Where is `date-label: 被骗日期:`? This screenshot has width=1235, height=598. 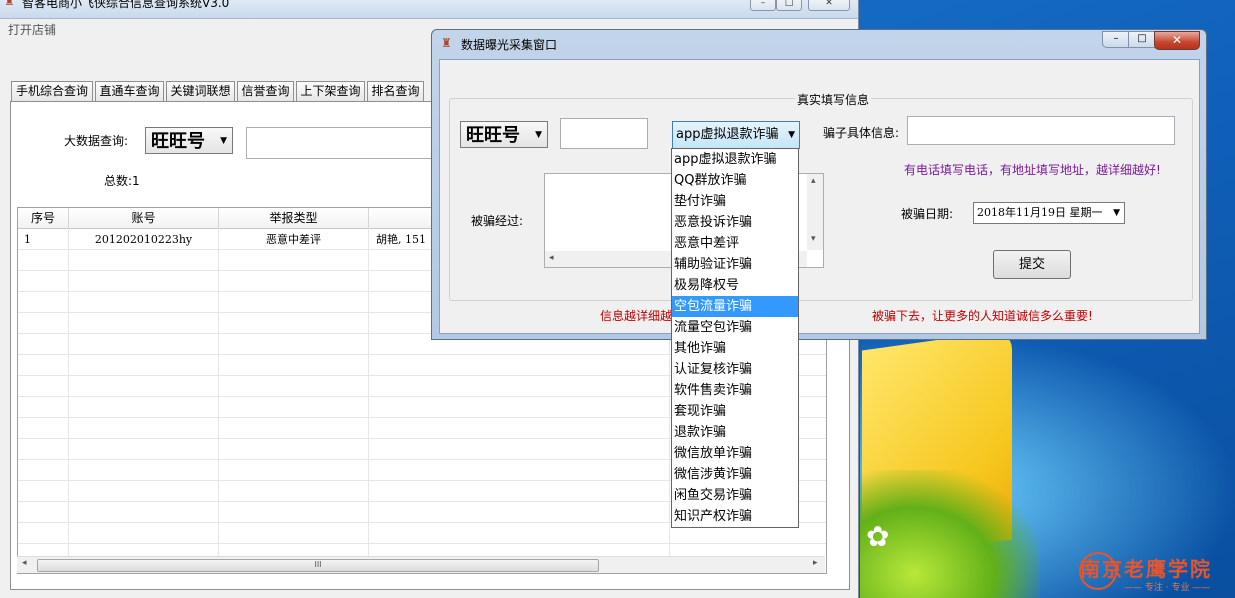
date-label: 被骗日期: is located at coordinates (927, 214).